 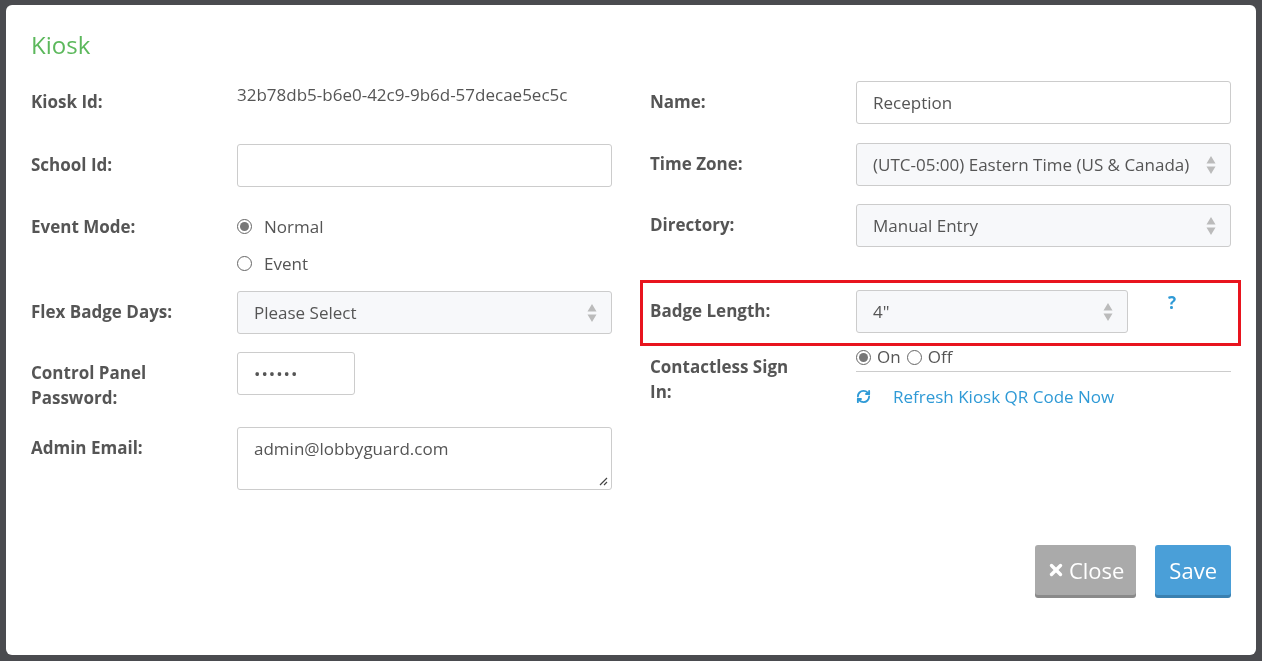 What do you see at coordinates (286, 263) in the screenshot?
I see `radio-label: Event` at bounding box center [286, 263].